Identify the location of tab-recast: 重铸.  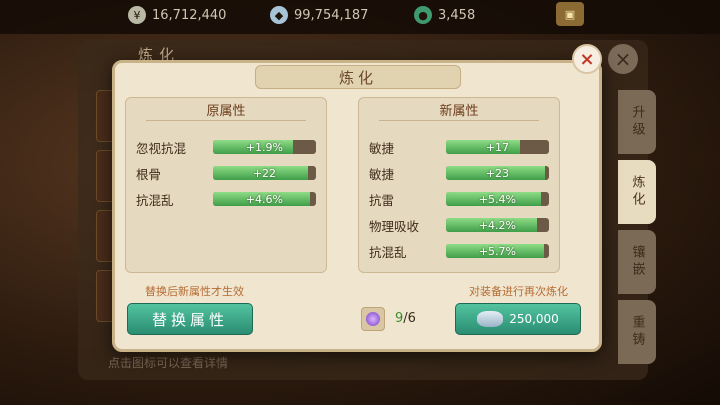
(637, 332).